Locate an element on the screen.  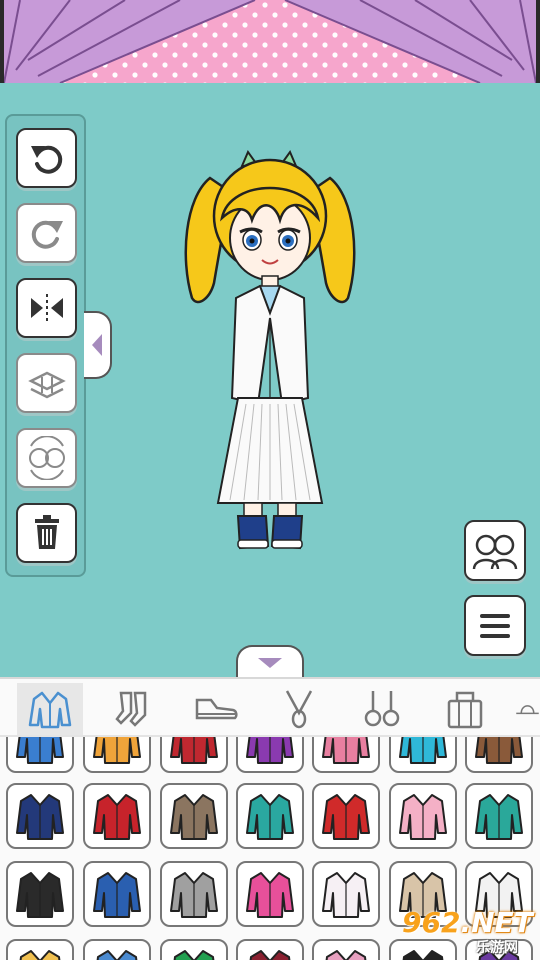
collapse-panel-tab is located at coordinates (270, 662).